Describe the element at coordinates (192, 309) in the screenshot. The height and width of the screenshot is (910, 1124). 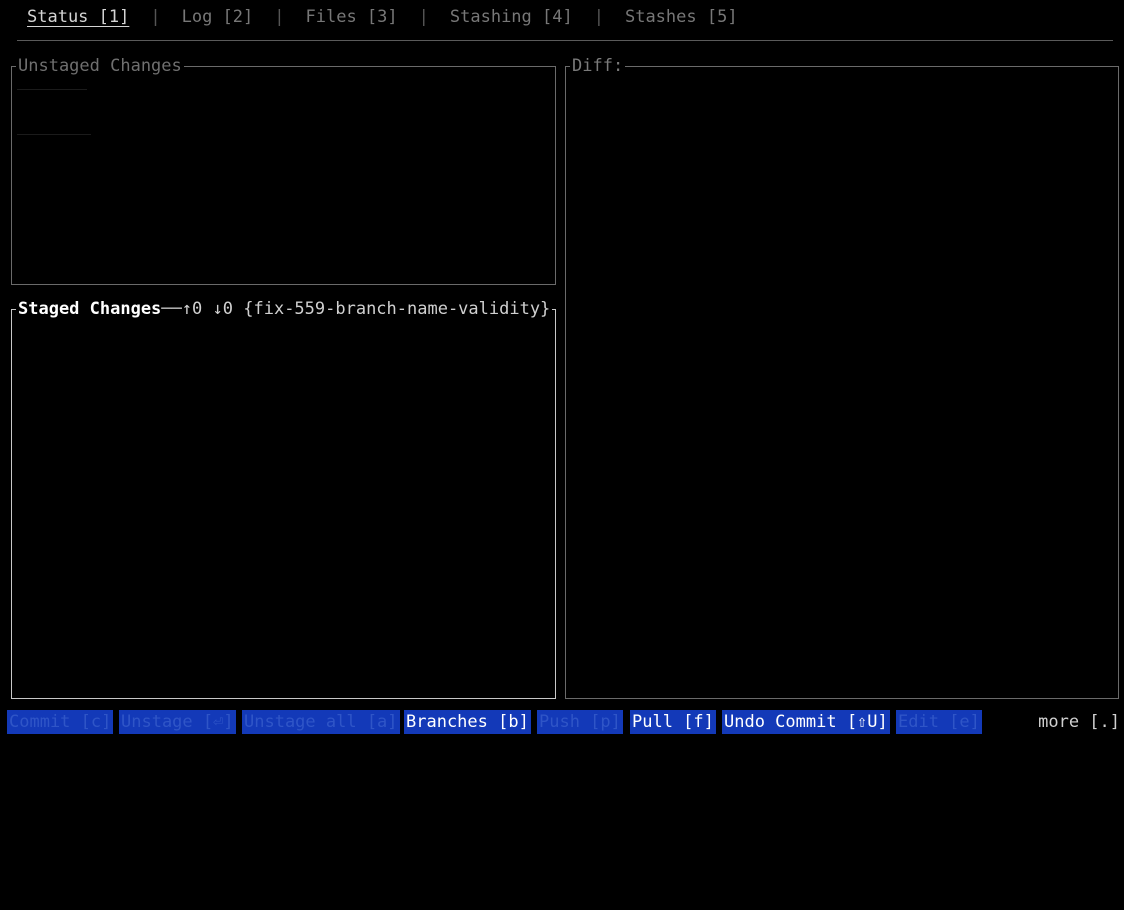
I see `ahead-count: ↑0` at that location.